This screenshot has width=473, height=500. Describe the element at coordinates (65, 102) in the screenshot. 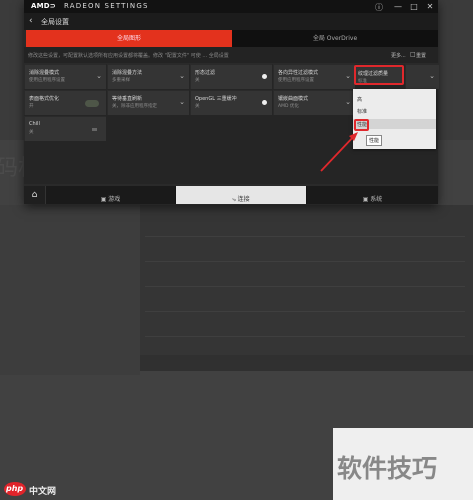

I see `tile-surface-format: 表面格式优化 开` at that location.